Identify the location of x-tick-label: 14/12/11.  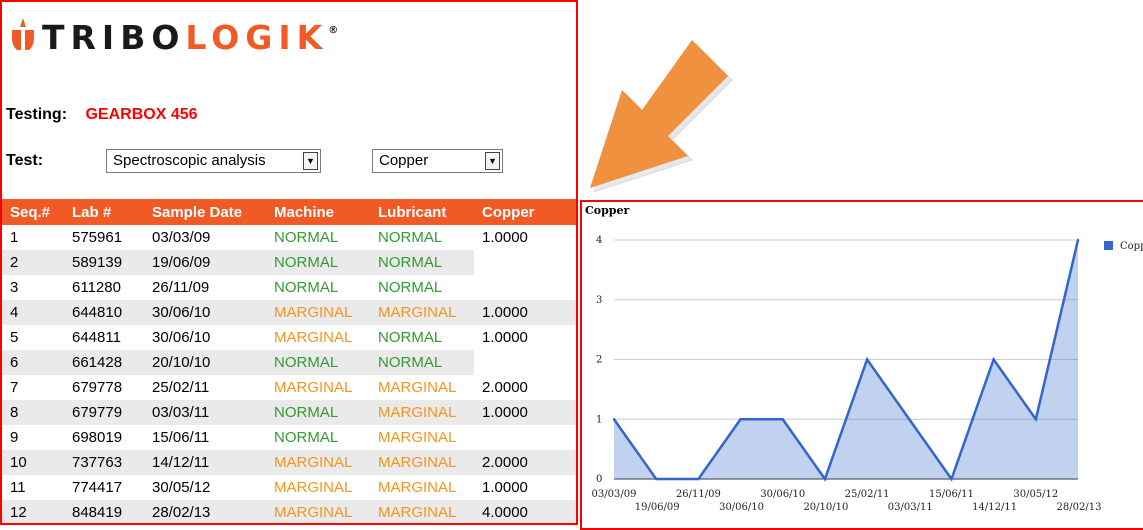
(994, 507).